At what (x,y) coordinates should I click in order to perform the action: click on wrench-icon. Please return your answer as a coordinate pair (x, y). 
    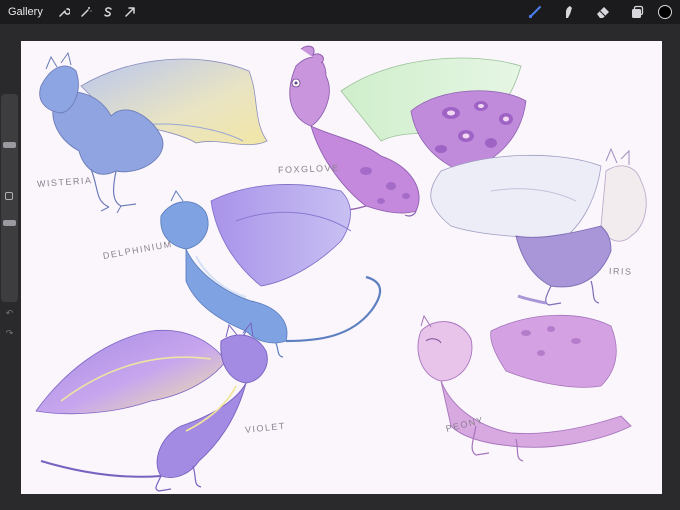
    Looking at the image, I should click on (64, 12).